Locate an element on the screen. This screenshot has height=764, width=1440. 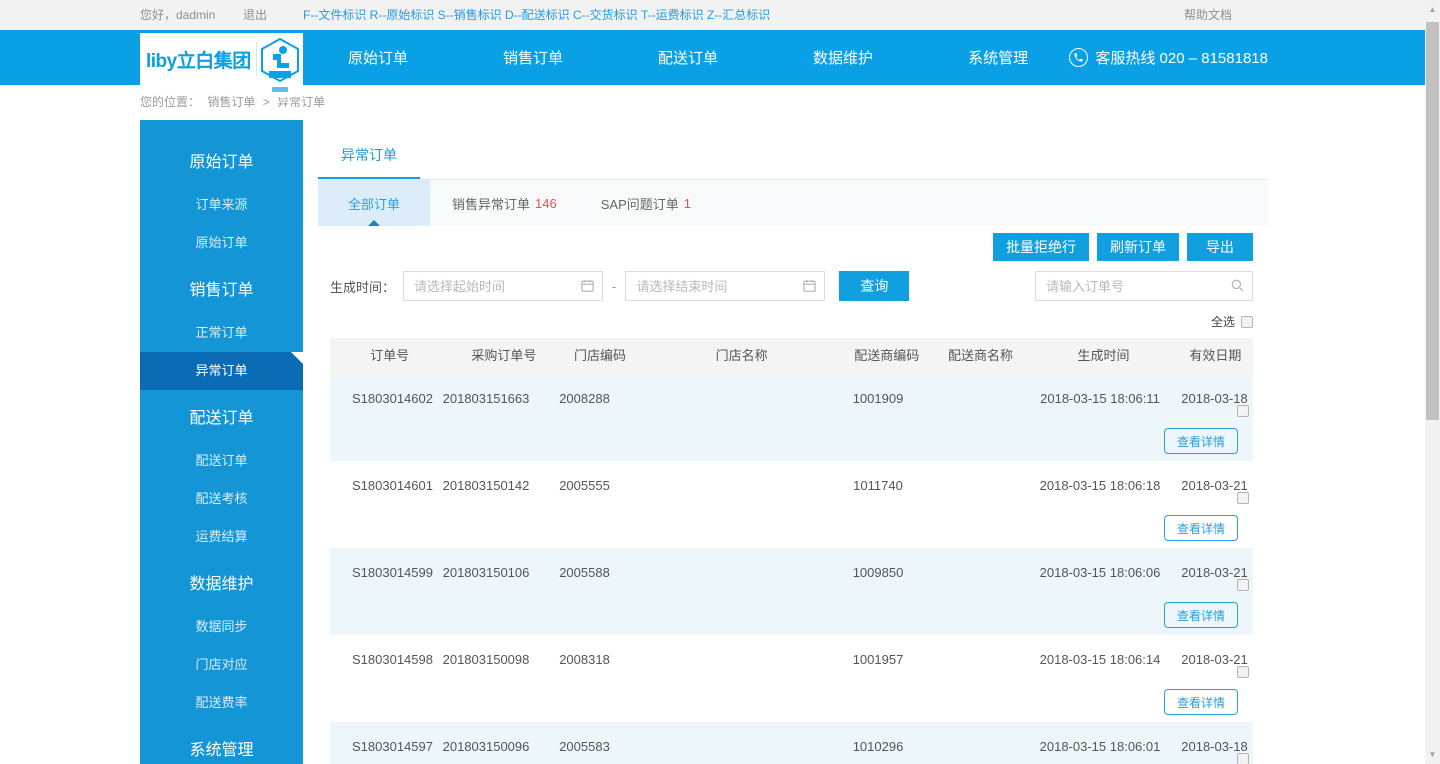
nav-delivery-orders: 配送订单 is located at coordinates (688, 57).